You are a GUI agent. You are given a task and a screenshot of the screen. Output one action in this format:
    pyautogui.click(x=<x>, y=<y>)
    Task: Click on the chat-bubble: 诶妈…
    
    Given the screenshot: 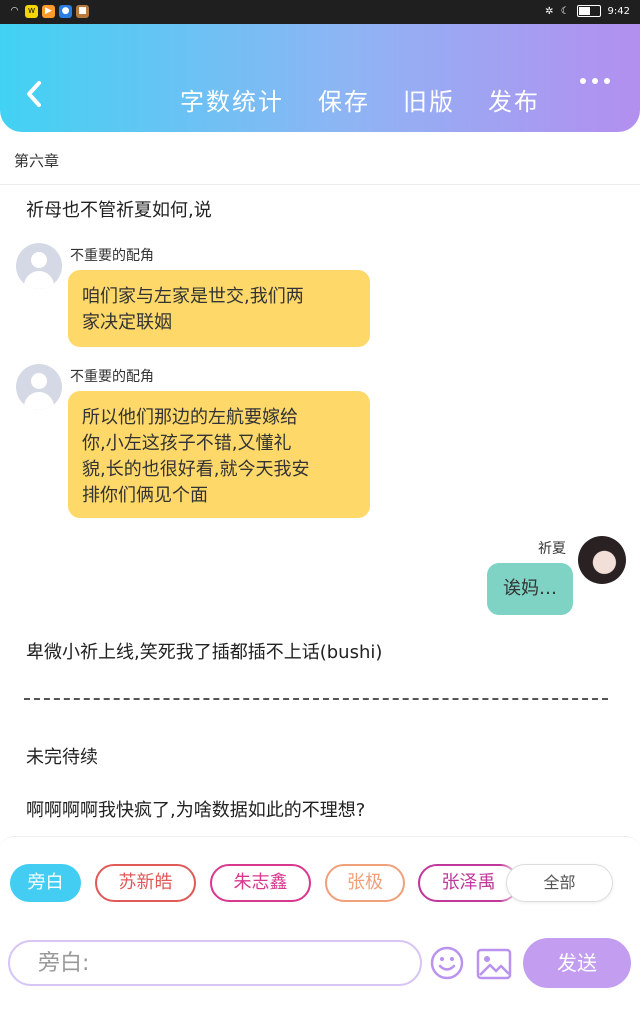 What is the action you would take?
    pyautogui.click(x=530, y=589)
    